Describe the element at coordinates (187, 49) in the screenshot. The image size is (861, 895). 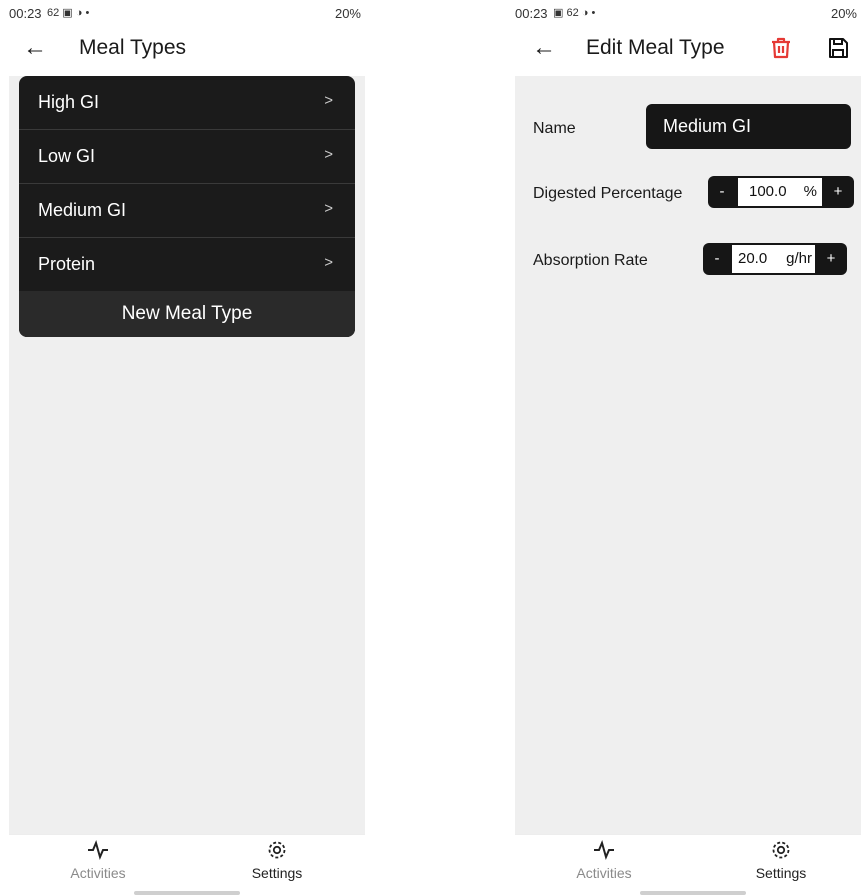
I see `app-bar: ← Meal Types` at that location.